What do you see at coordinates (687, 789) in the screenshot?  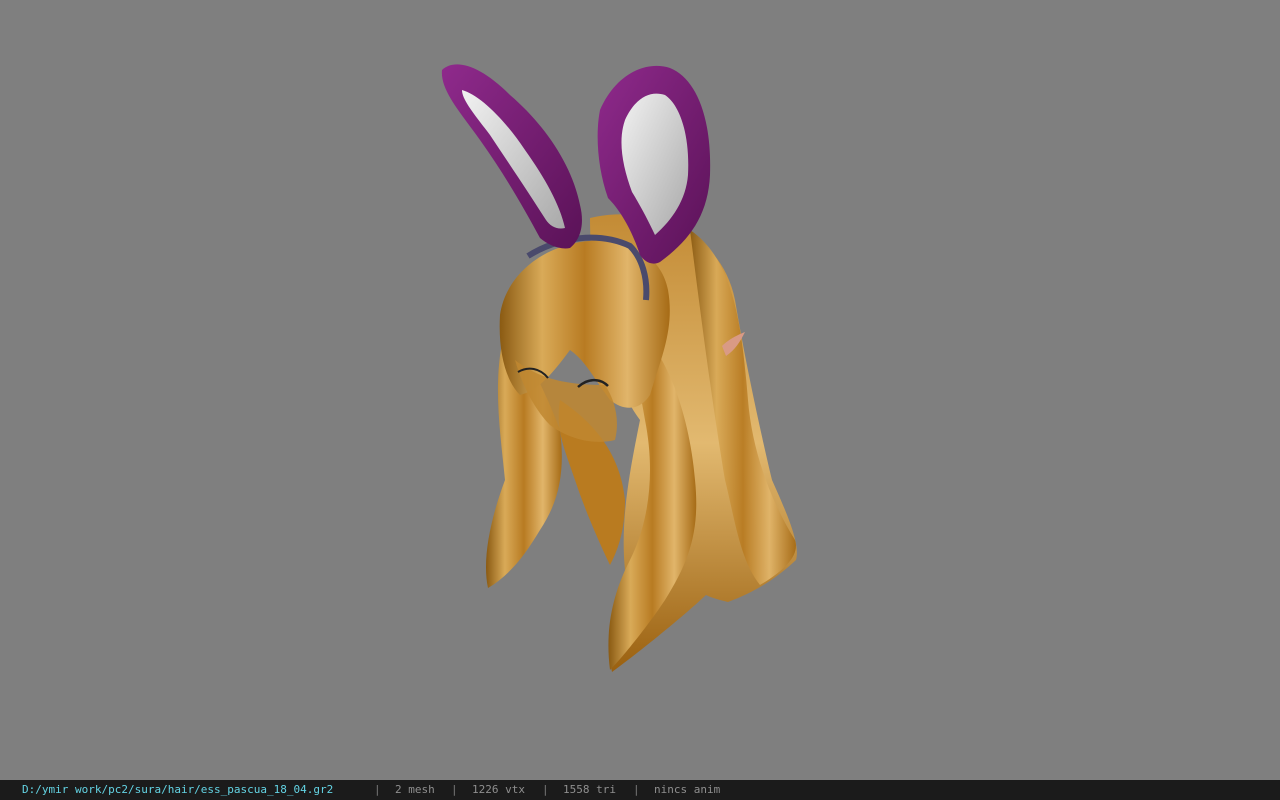 I see `anim-status: nincs anim` at bounding box center [687, 789].